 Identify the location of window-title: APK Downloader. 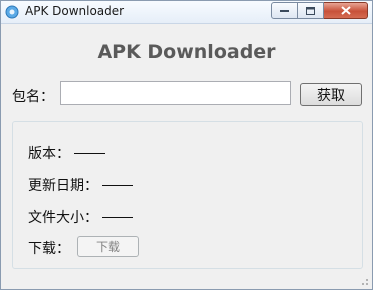
(75, 11).